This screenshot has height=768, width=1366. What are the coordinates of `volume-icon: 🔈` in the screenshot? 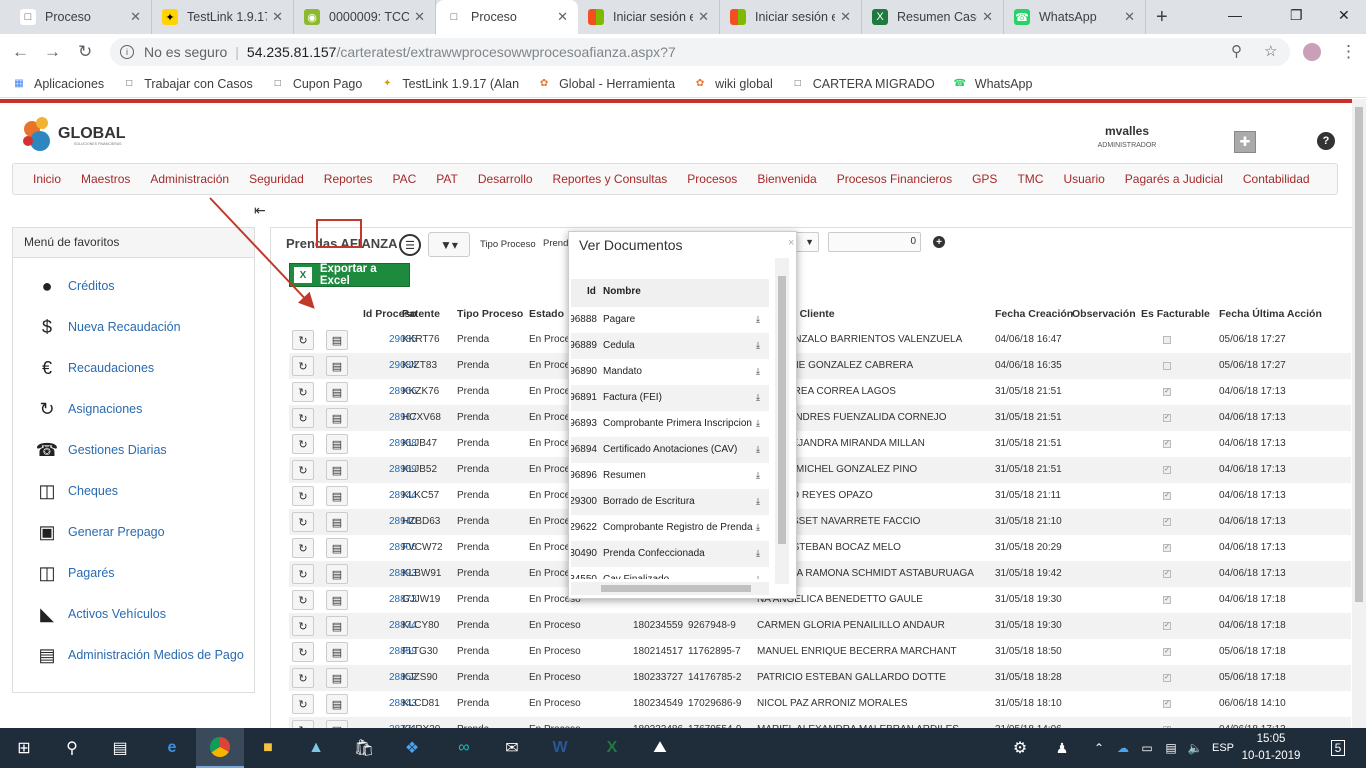 It's located at (1195, 748).